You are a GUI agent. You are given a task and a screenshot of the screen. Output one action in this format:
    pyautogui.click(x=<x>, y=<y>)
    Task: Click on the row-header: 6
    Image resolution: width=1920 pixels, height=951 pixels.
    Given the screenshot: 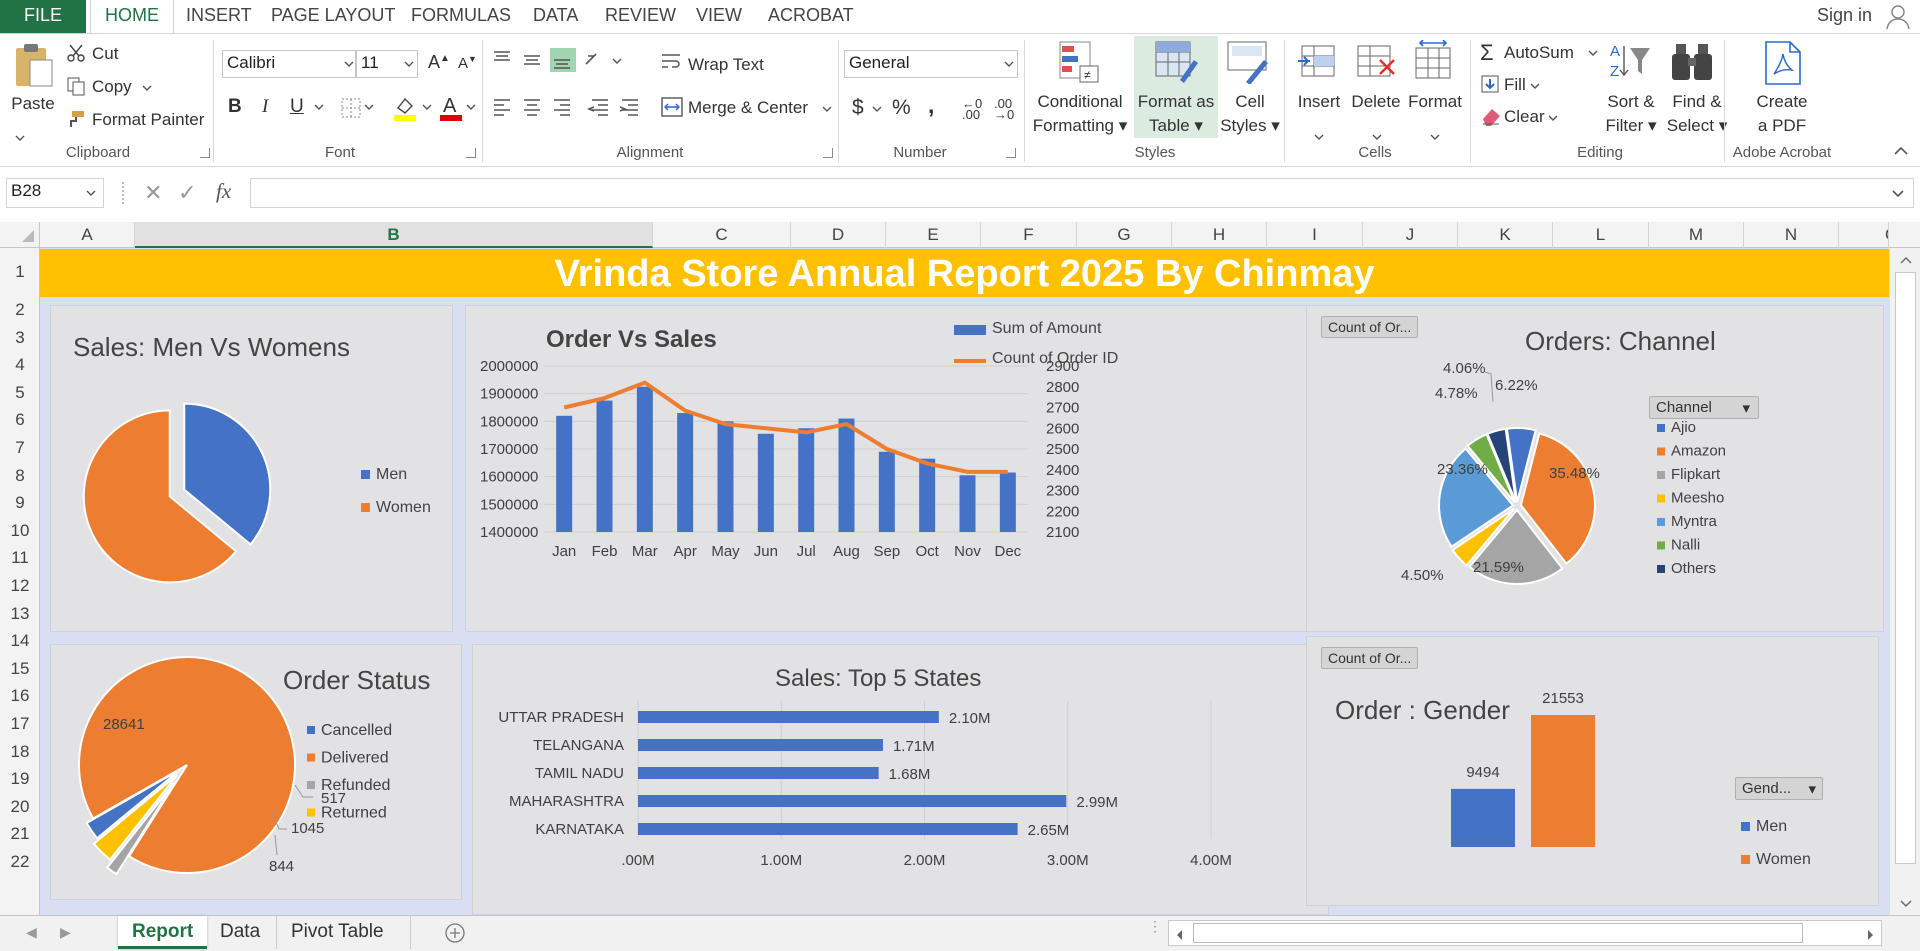 What is the action you would take?
    pyautogui.click(x=20, y=420)
    